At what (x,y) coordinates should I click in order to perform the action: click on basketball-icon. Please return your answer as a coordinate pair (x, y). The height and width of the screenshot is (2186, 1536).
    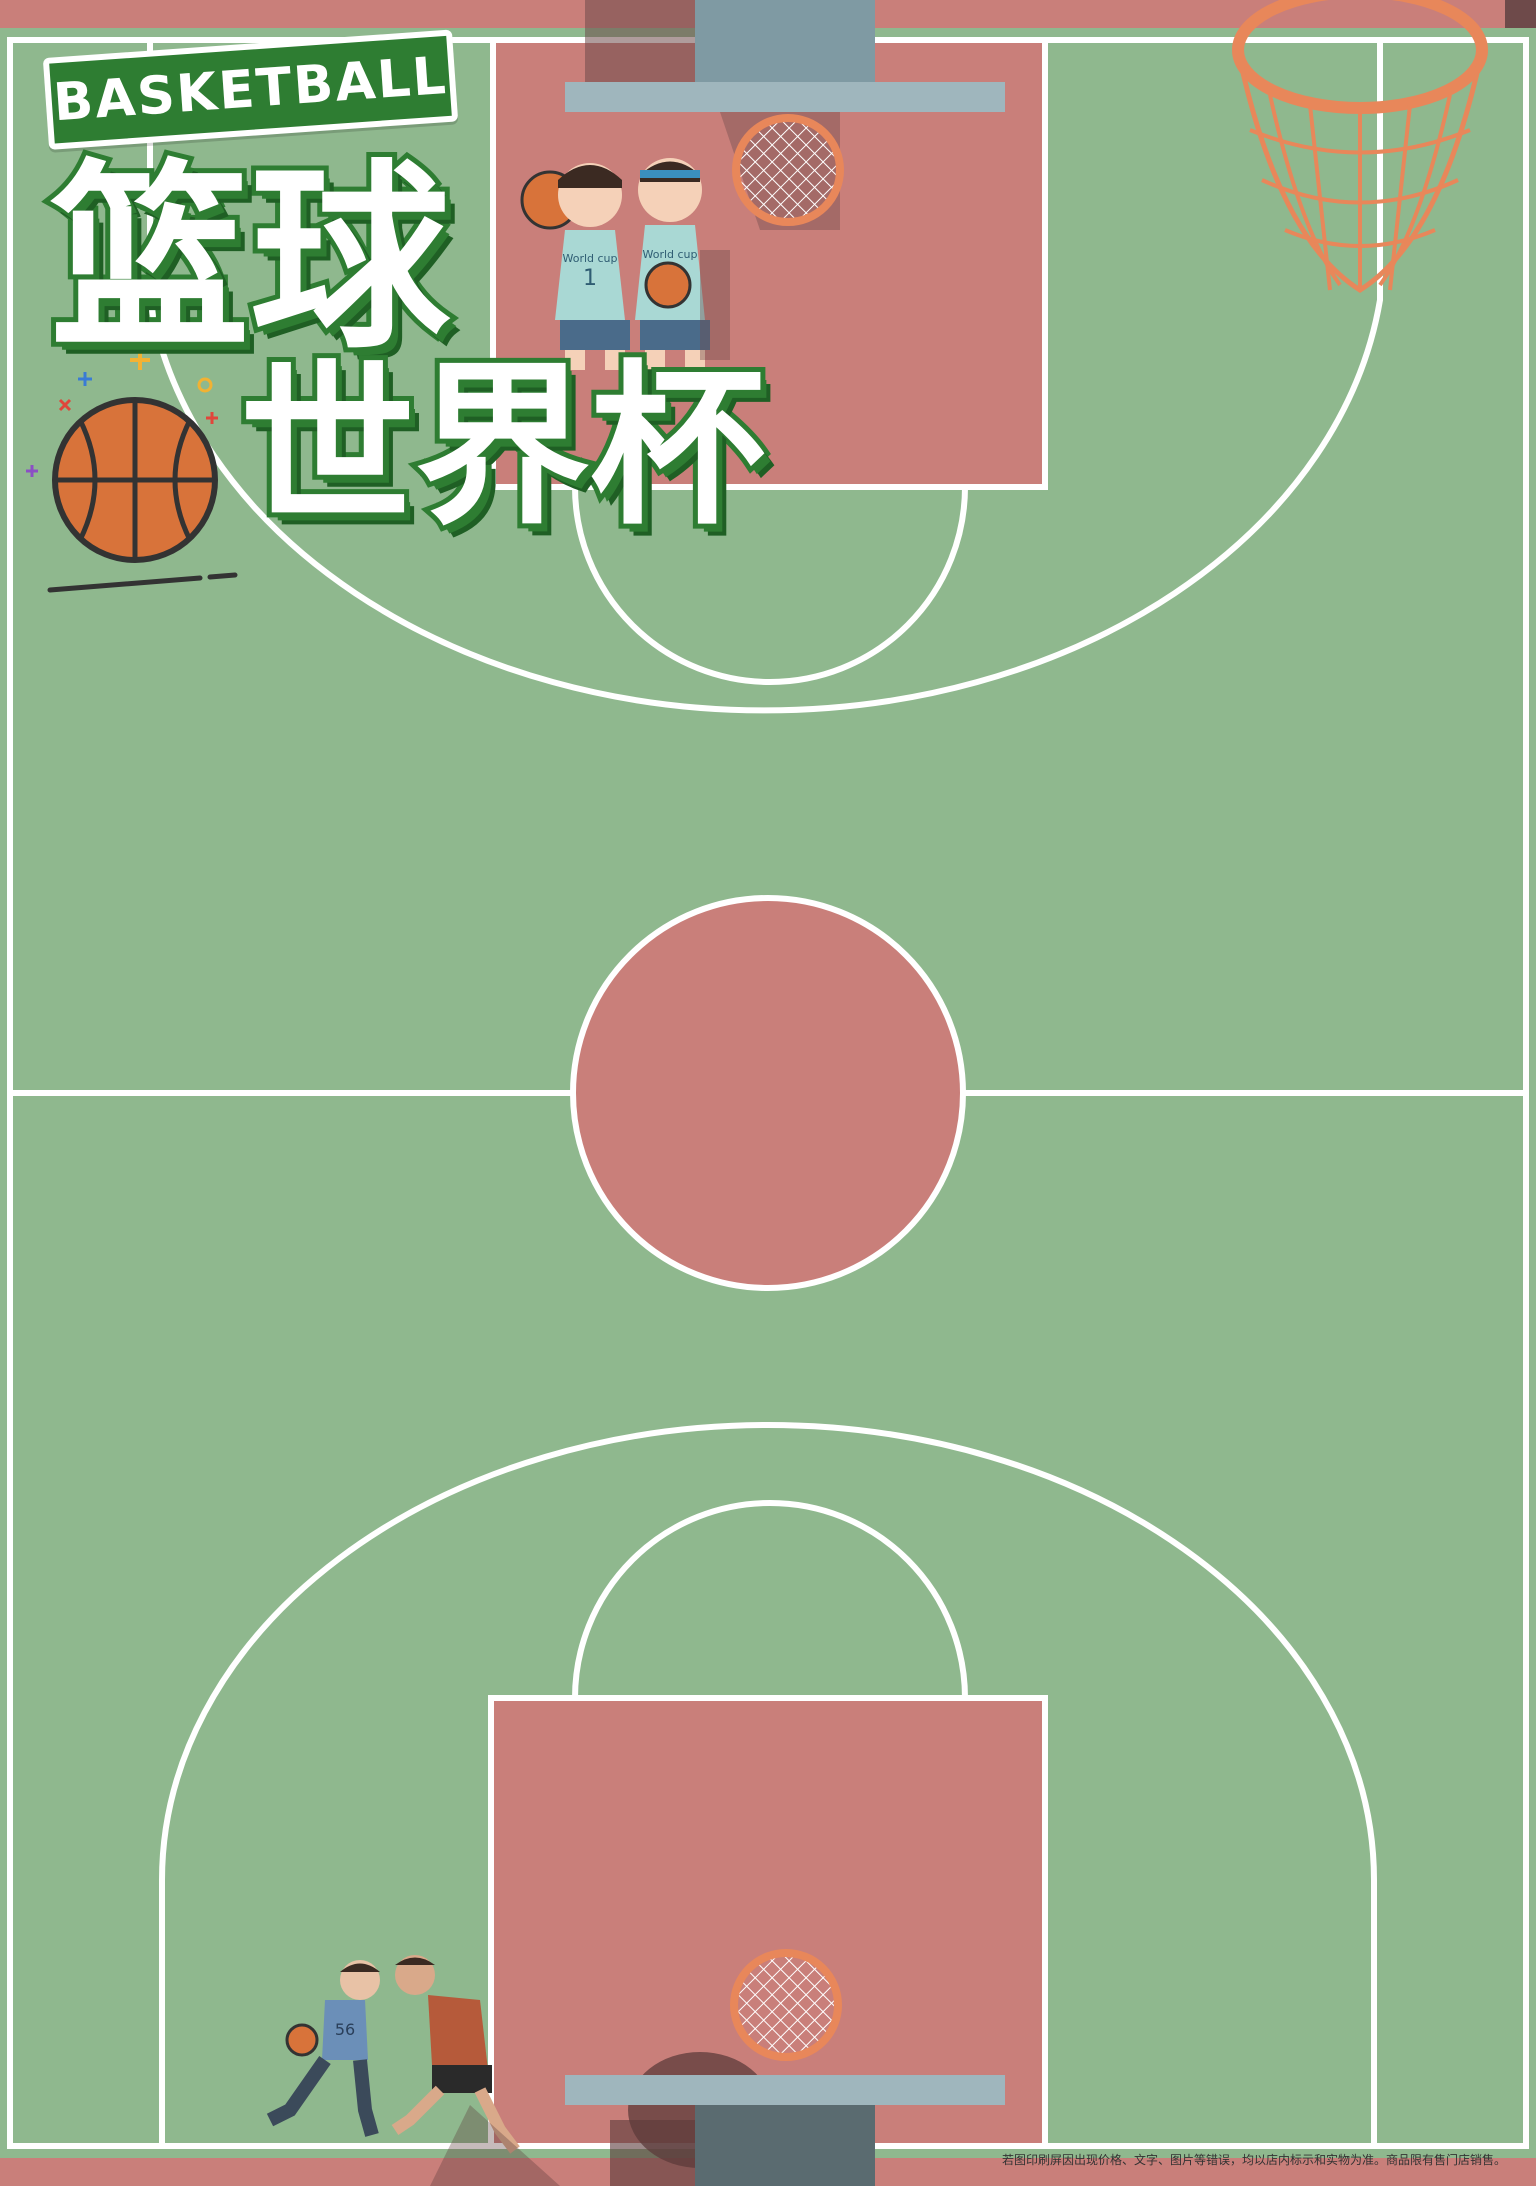
    Looking at the image, I should click on (135, 480).